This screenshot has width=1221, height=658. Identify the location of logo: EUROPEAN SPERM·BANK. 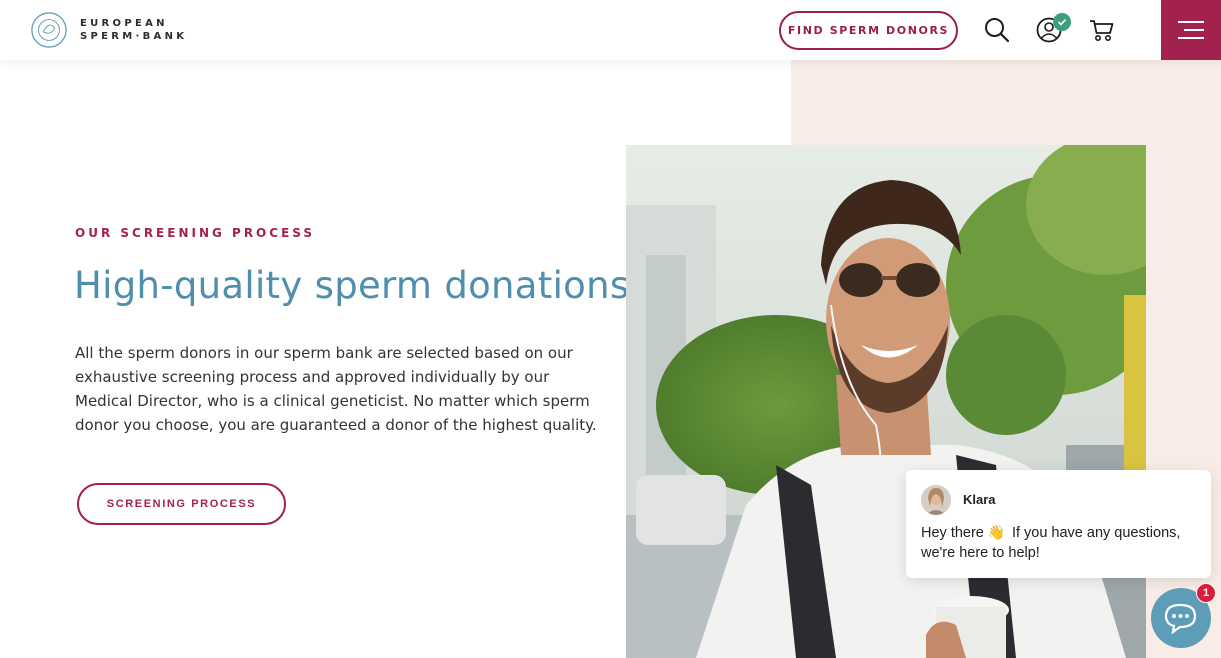
(108, 30).